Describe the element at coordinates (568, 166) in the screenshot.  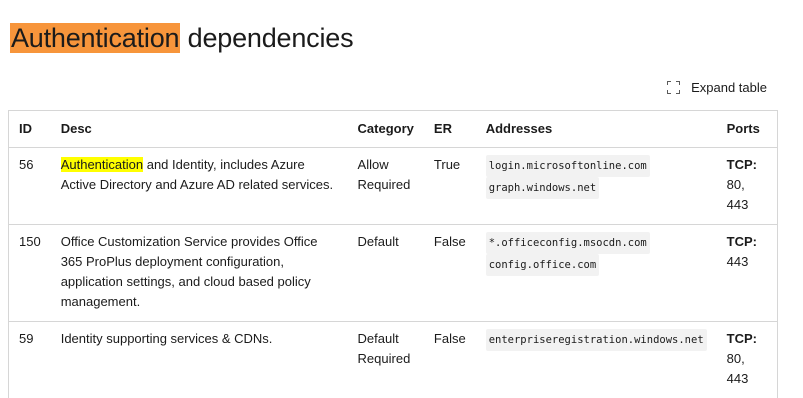
I see `address-code: login.microsoftonline.com` at that location.